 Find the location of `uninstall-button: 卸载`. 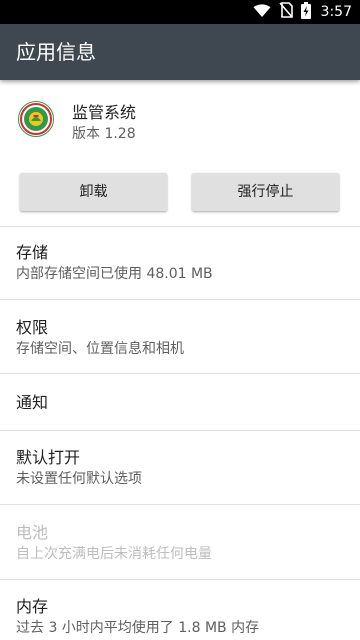

uninstall-button: 卸载 is located at coordinates (93, 192).